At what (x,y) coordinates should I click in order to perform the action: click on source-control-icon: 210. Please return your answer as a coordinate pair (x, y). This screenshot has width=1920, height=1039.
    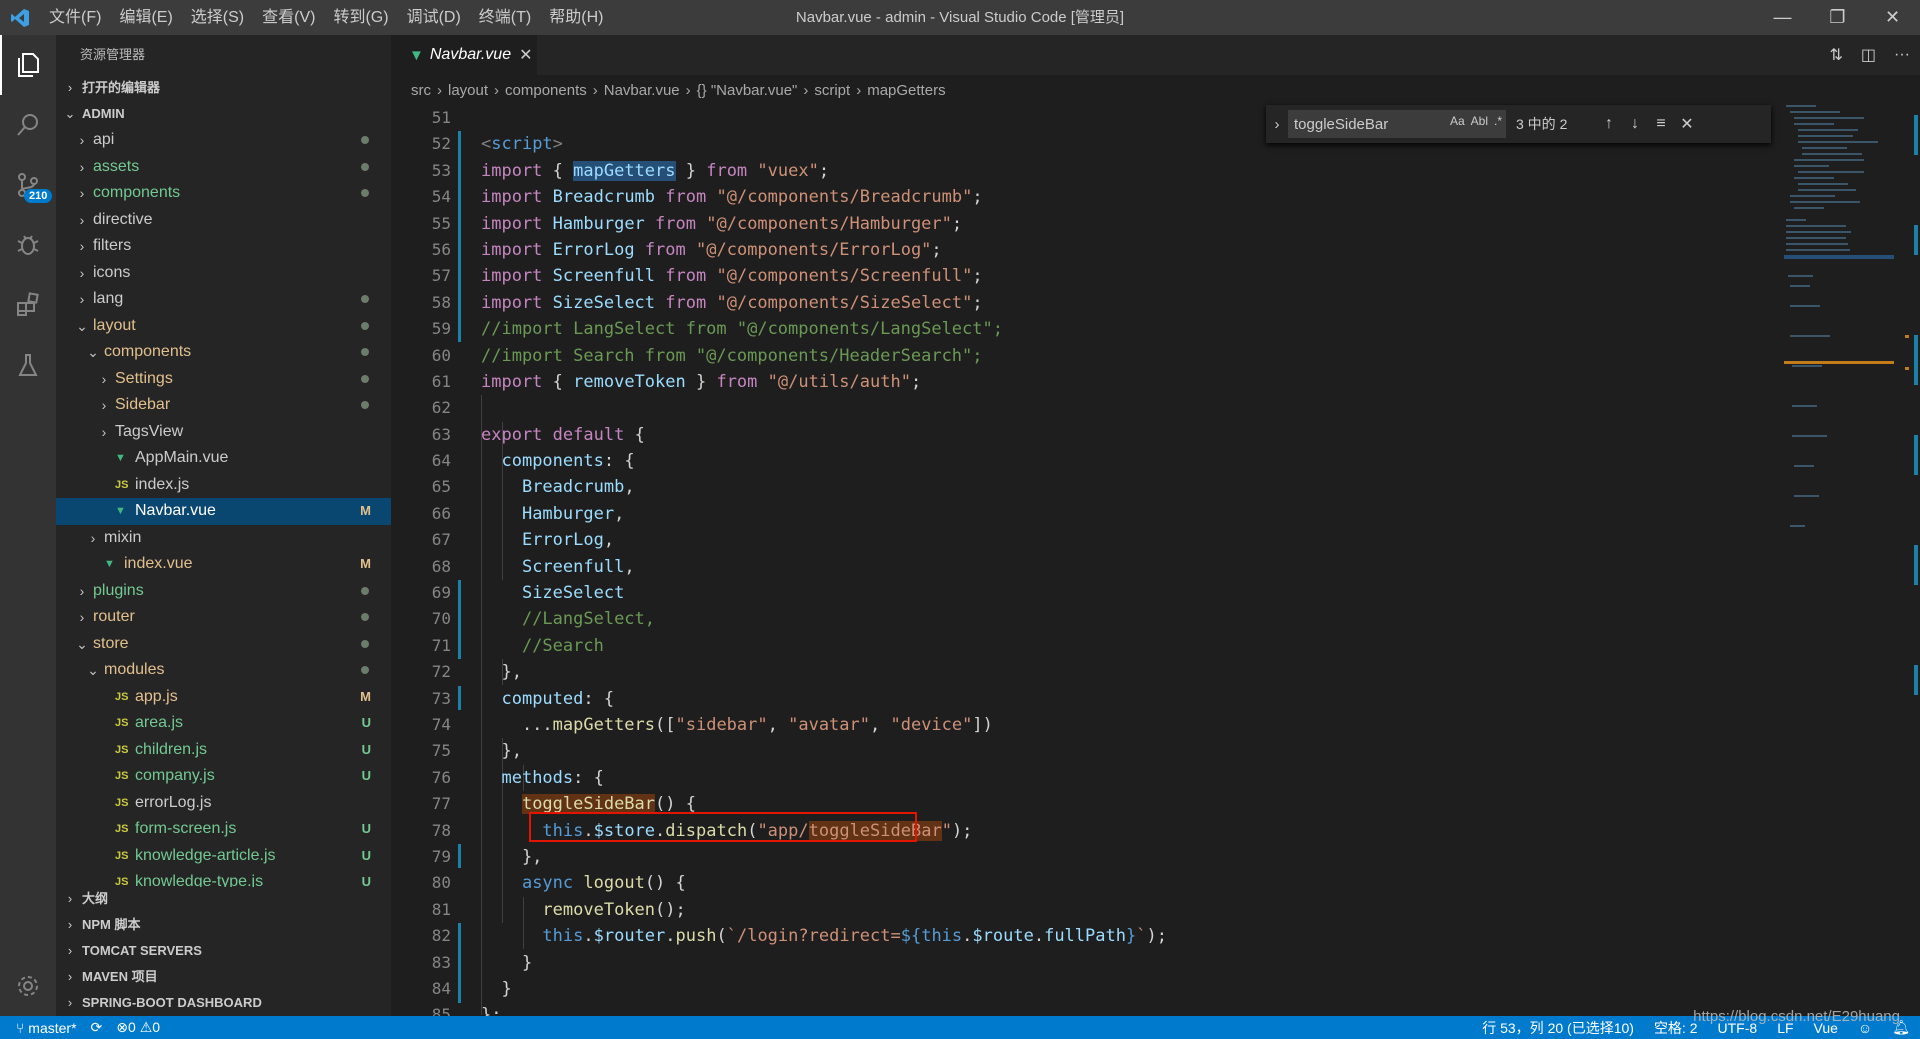
    Looking at the image, I should click on (28, 185).